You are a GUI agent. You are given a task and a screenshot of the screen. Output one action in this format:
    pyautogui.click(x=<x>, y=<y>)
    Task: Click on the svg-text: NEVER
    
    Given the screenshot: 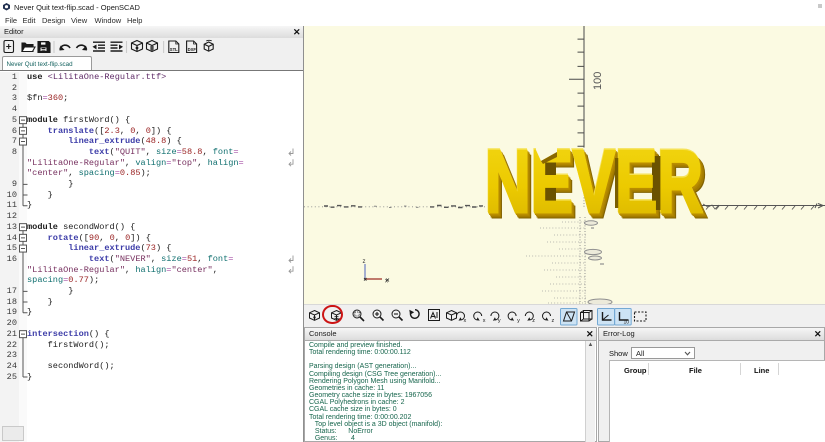 What is the action you would take?
    pyautogui.click(x=594, y=181)
    